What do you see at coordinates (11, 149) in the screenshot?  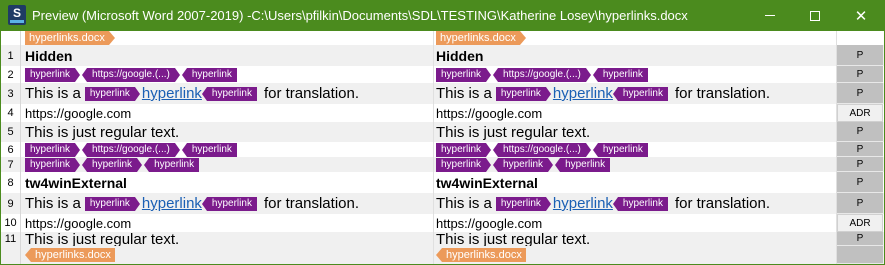 I see `segment-number: 6` at bounding box center [11, 149].